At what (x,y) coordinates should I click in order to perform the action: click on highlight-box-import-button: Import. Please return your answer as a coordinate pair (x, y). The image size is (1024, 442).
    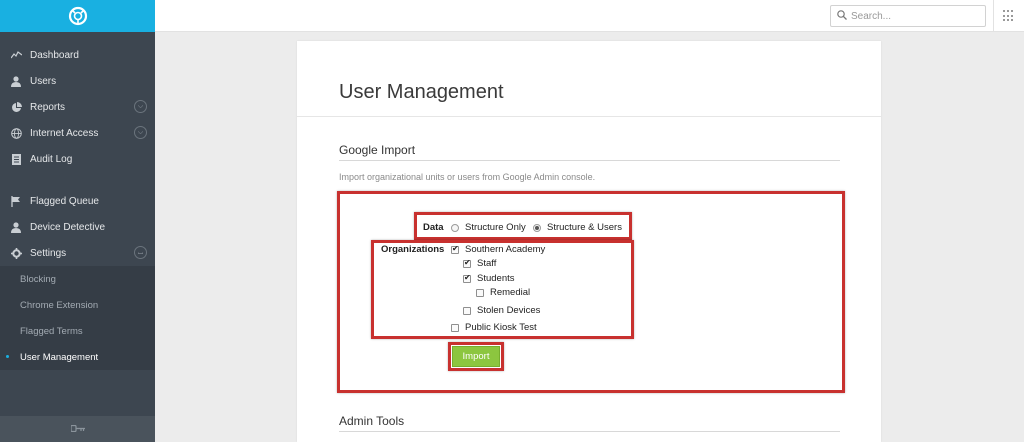
    Looking at the image, I should click on (476, 356).